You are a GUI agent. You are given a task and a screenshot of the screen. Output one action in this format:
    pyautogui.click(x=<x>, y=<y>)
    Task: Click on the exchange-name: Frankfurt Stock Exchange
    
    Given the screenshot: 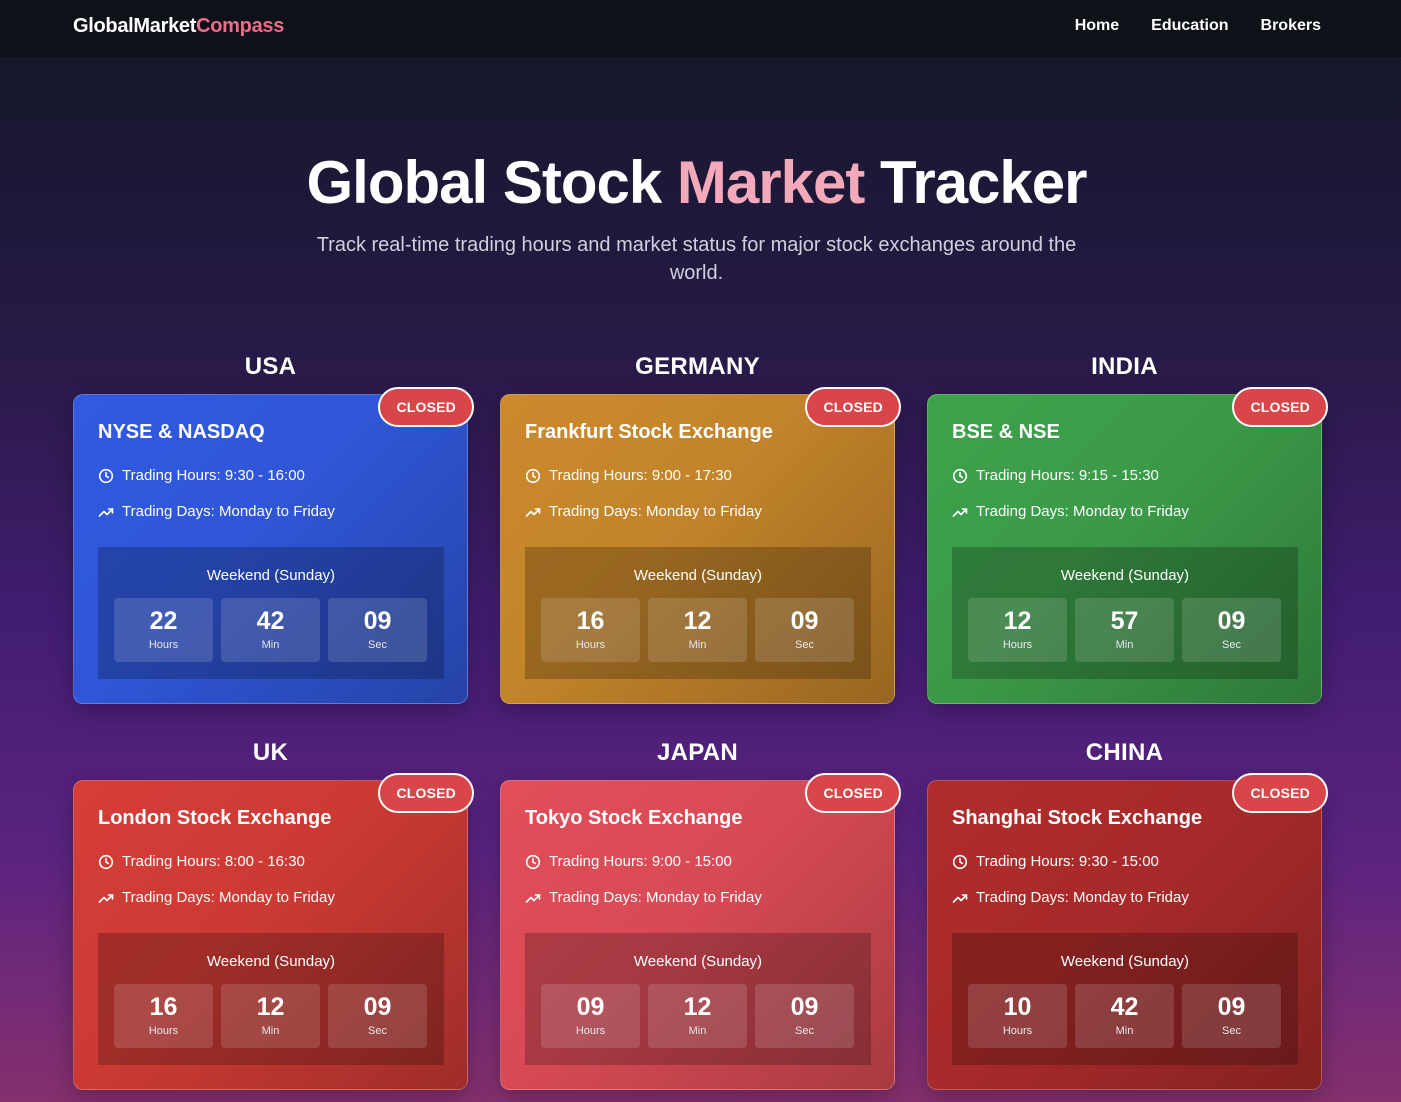 What is the action you would take?
    pyautogui.click(x=649, y=432)
    